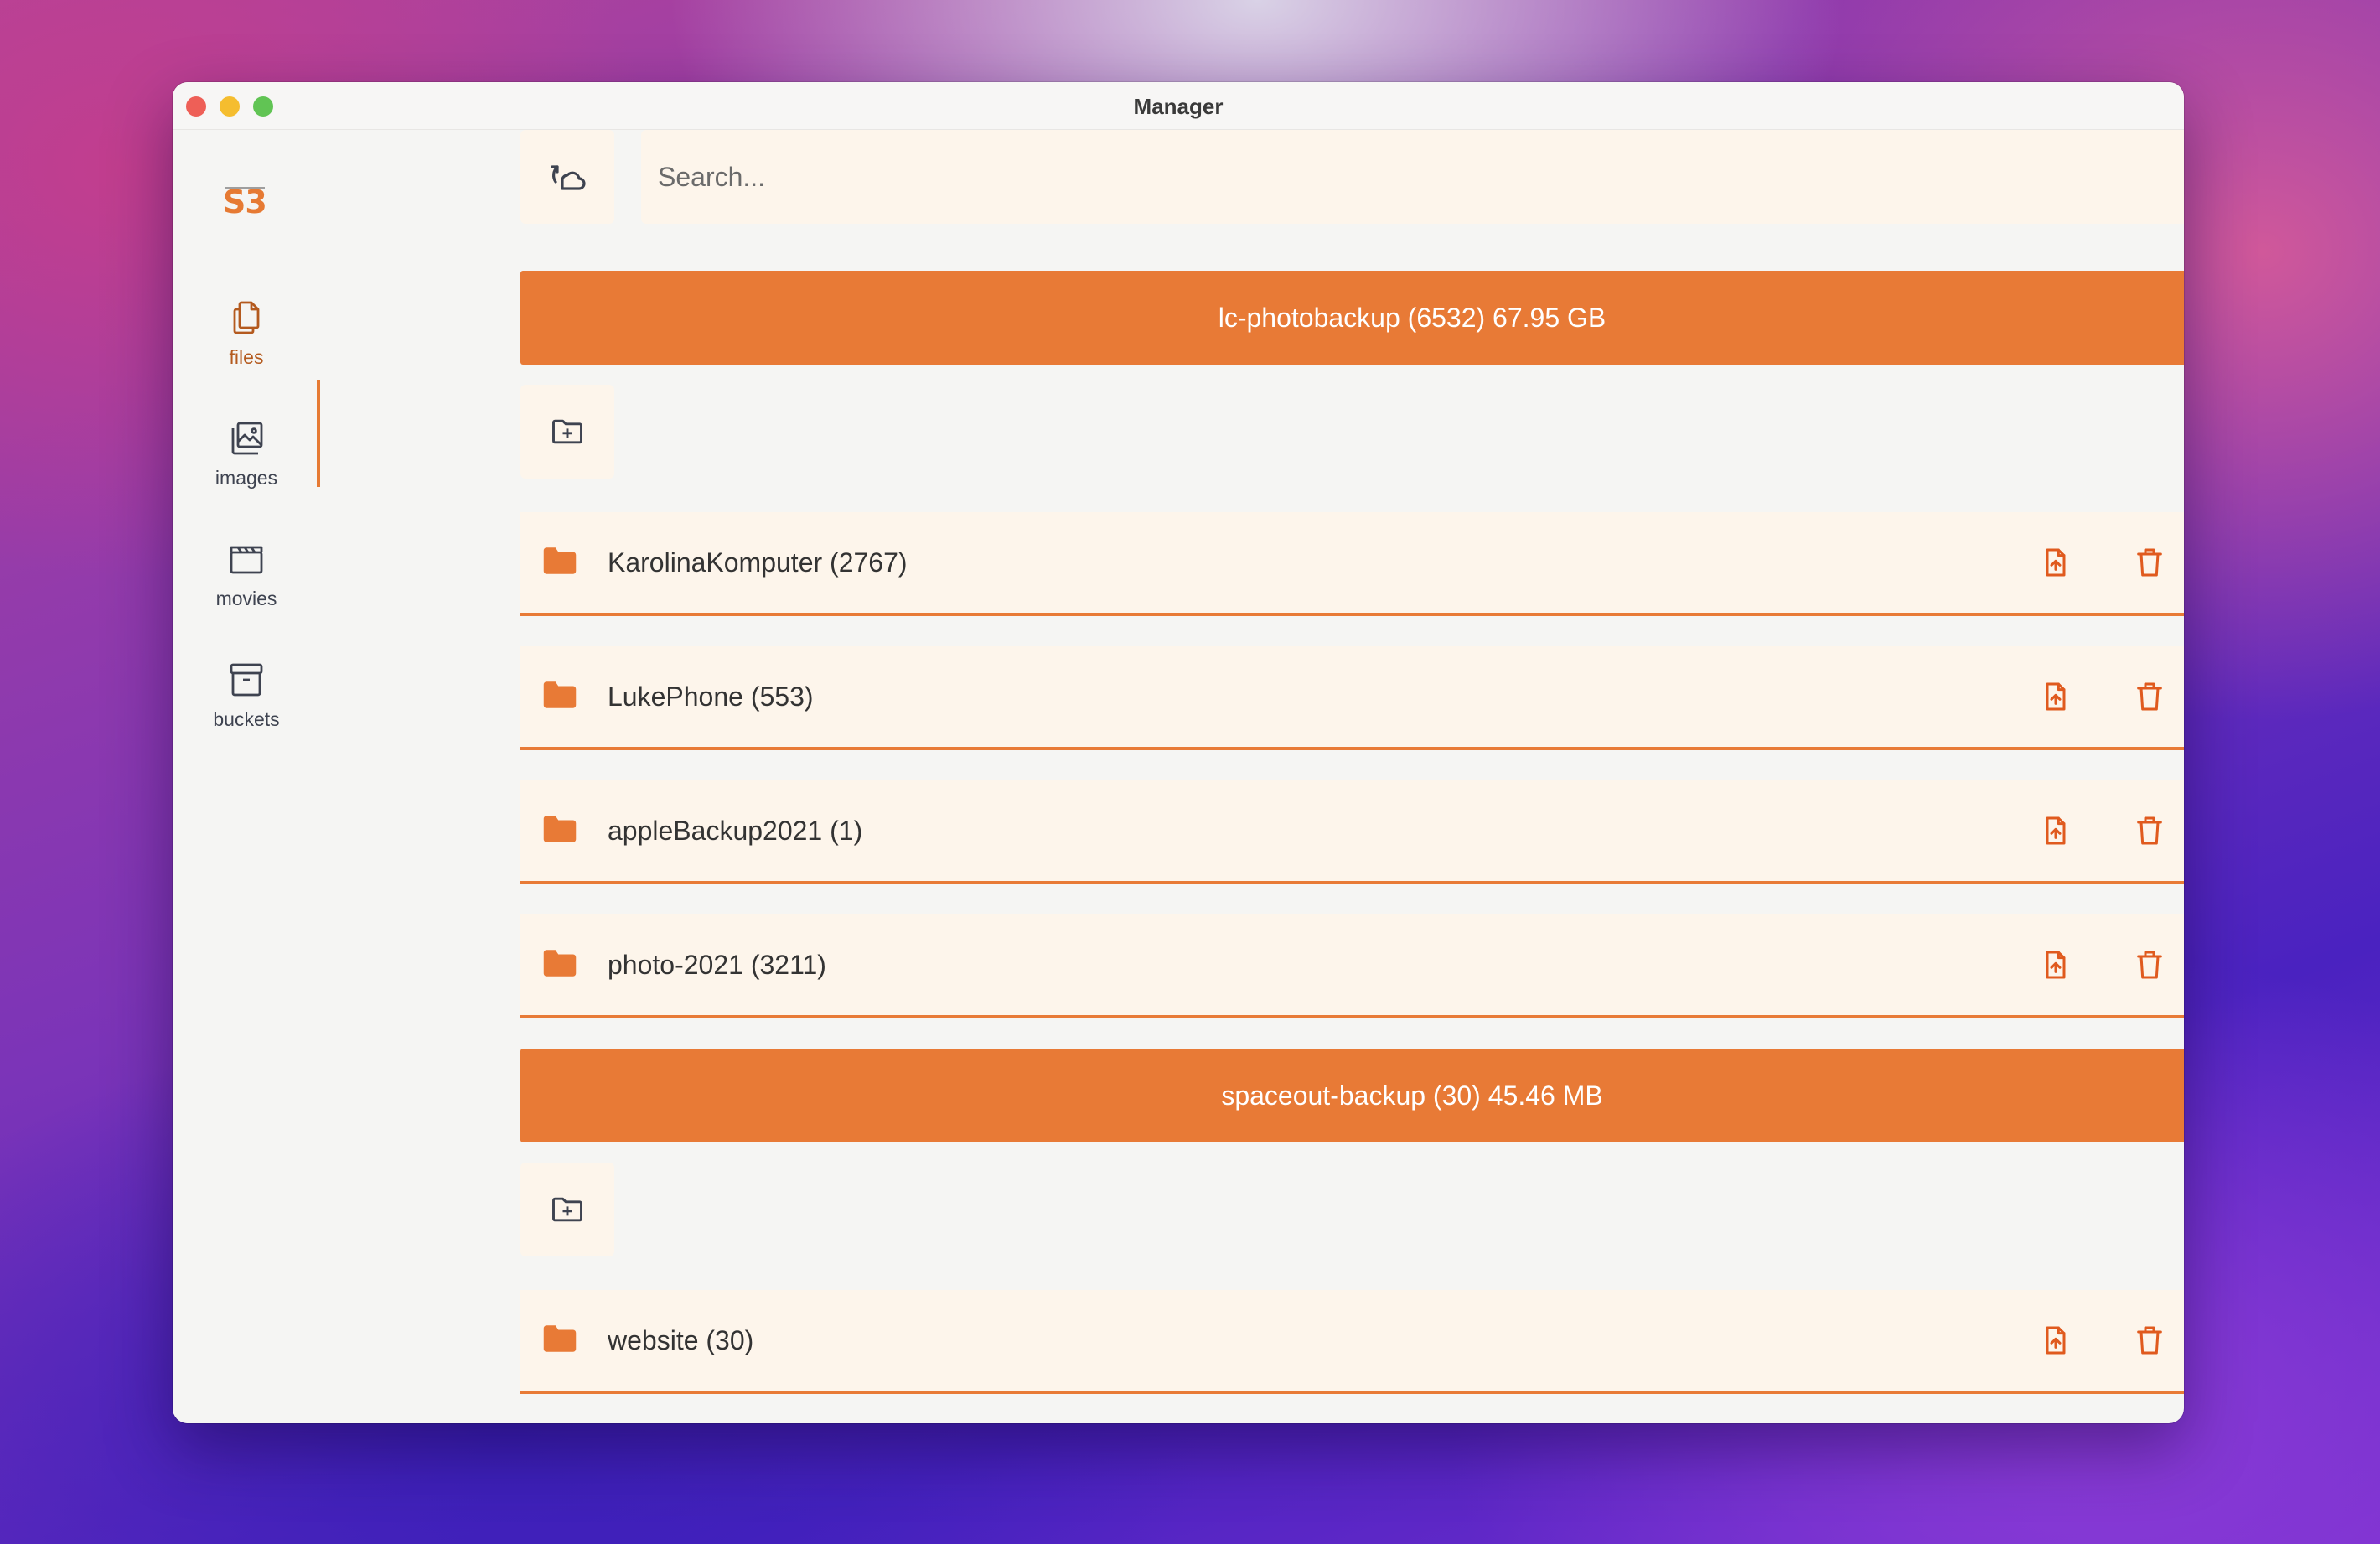  What do you see at coordinates (246, 317) in the screenshot?
I see `files-icon` at bounding box center [246, 317].